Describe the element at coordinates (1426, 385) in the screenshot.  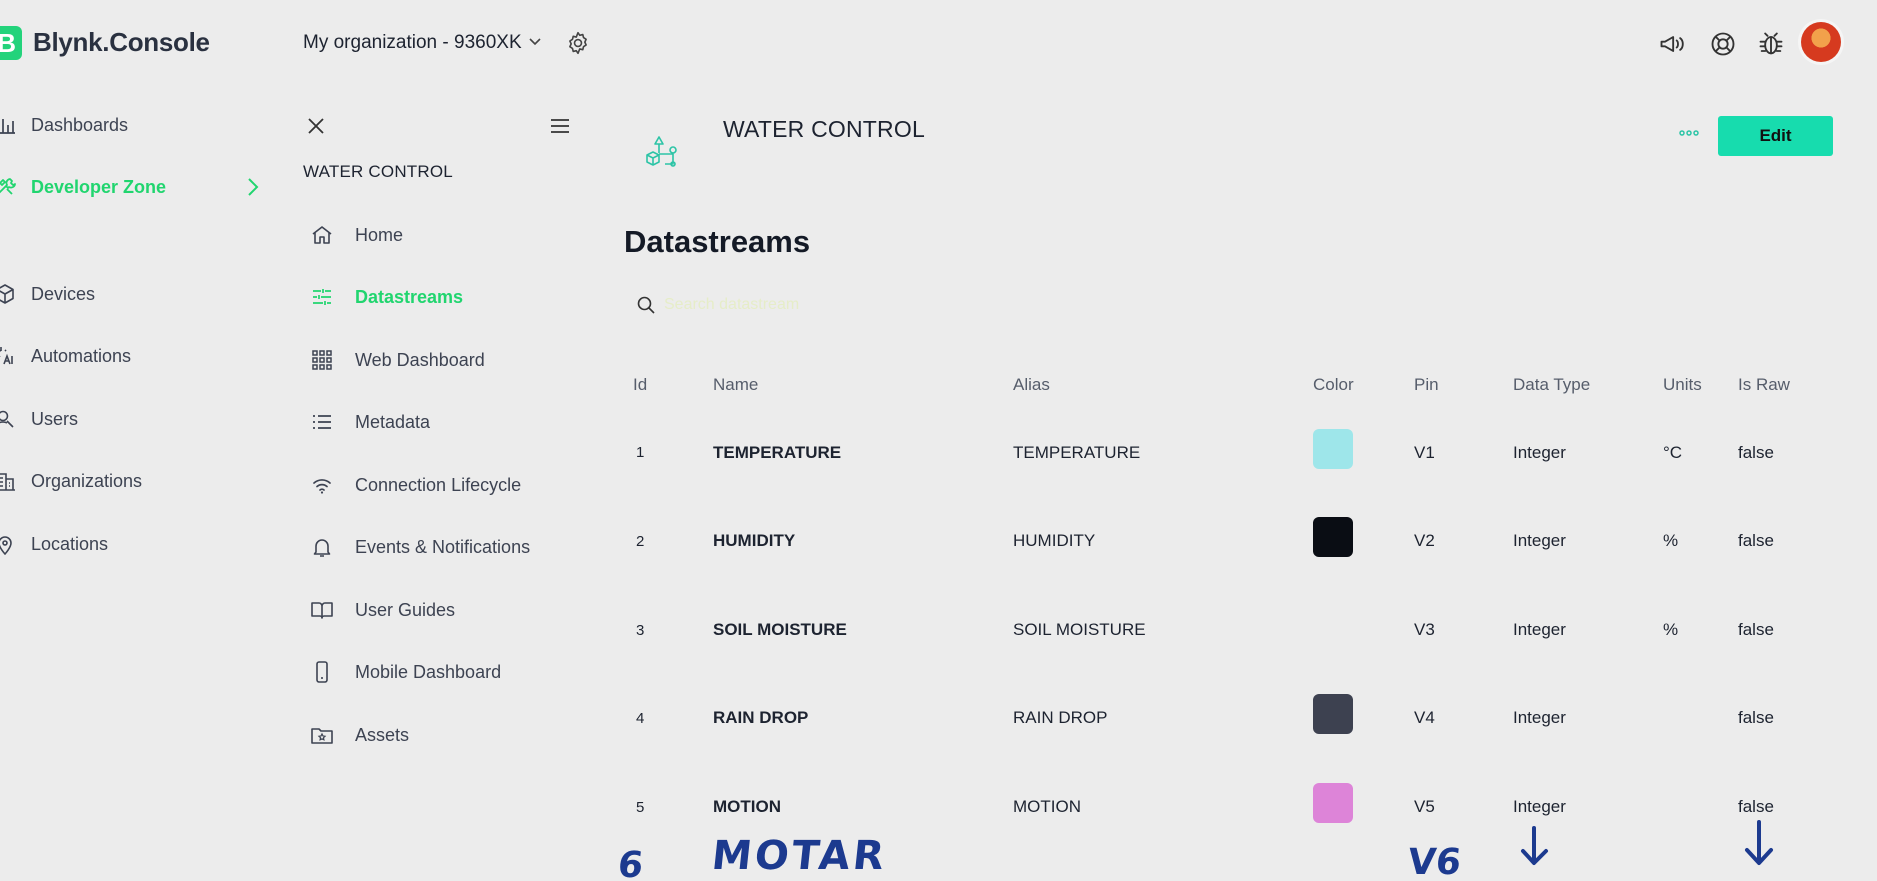
I see `col-header-pin: Pin` at that location.